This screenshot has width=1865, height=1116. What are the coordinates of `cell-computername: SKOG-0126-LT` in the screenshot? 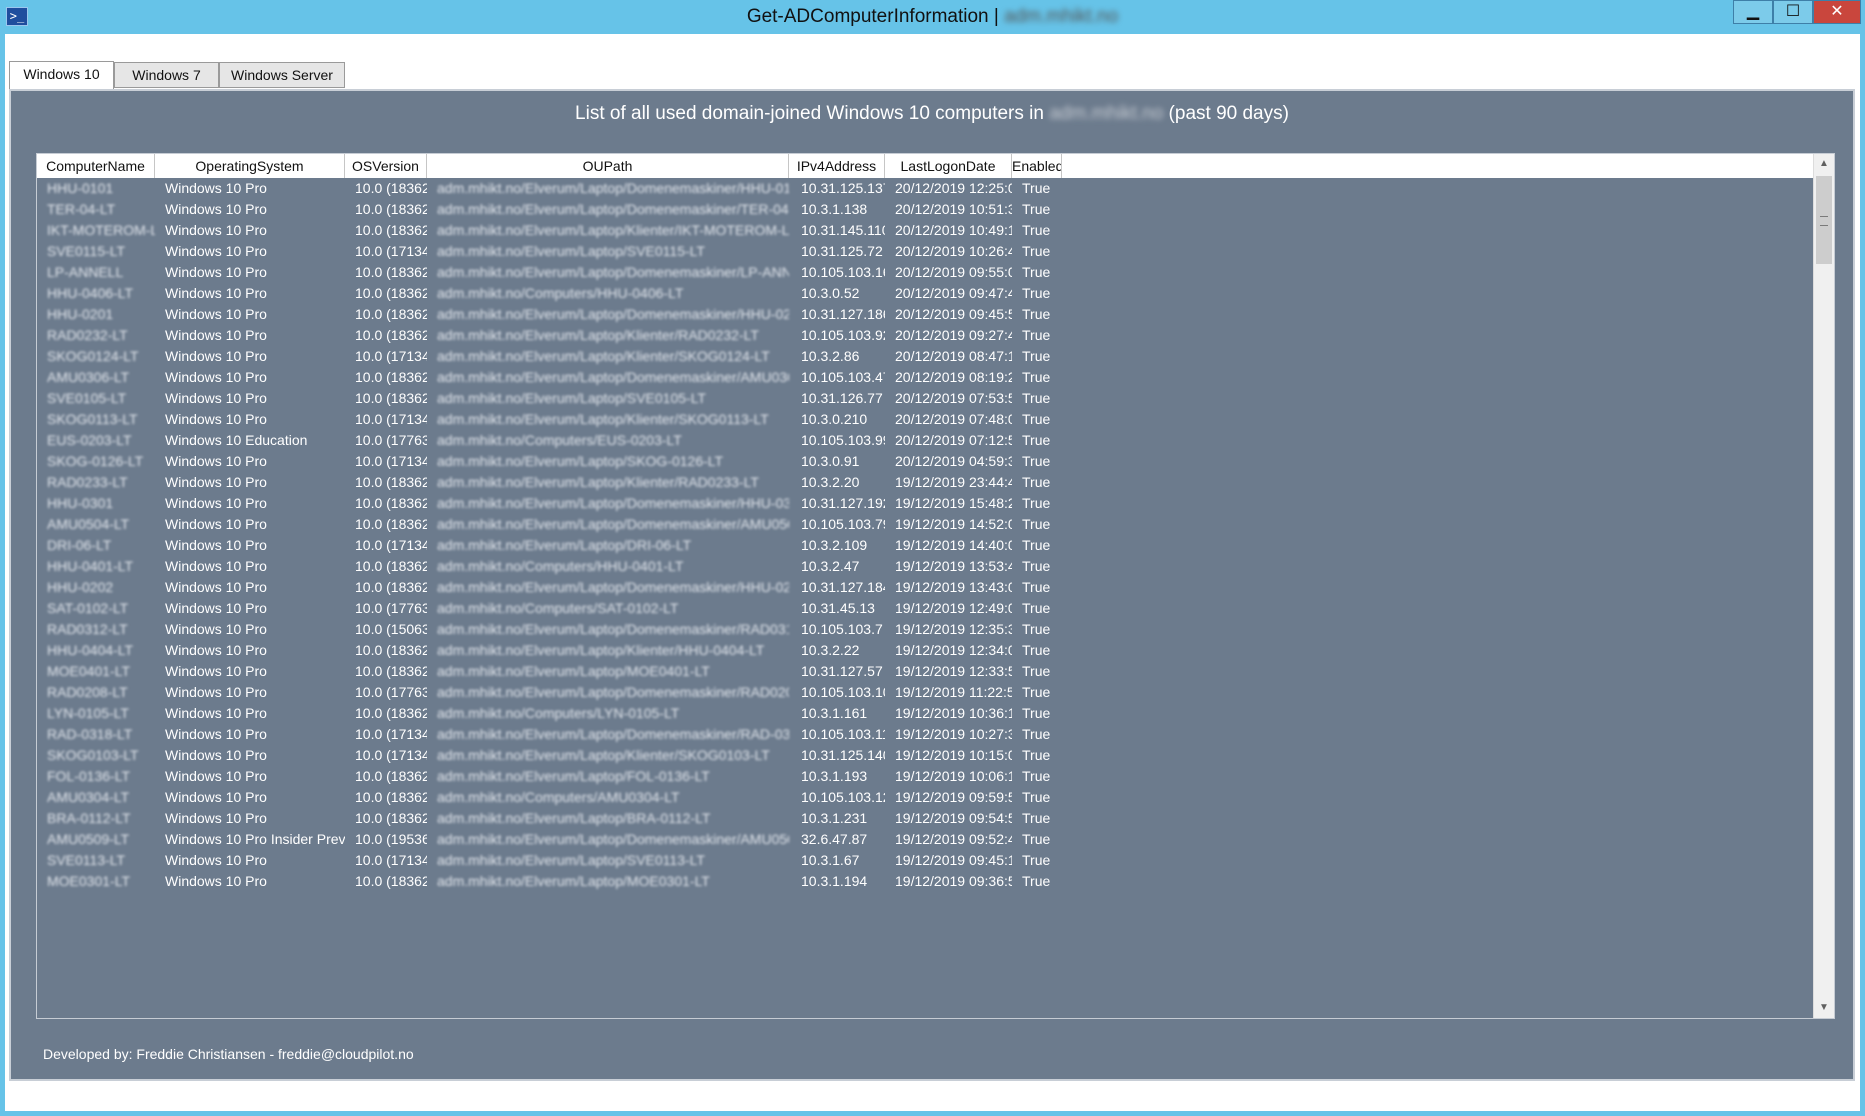 It's located at (95, 461).